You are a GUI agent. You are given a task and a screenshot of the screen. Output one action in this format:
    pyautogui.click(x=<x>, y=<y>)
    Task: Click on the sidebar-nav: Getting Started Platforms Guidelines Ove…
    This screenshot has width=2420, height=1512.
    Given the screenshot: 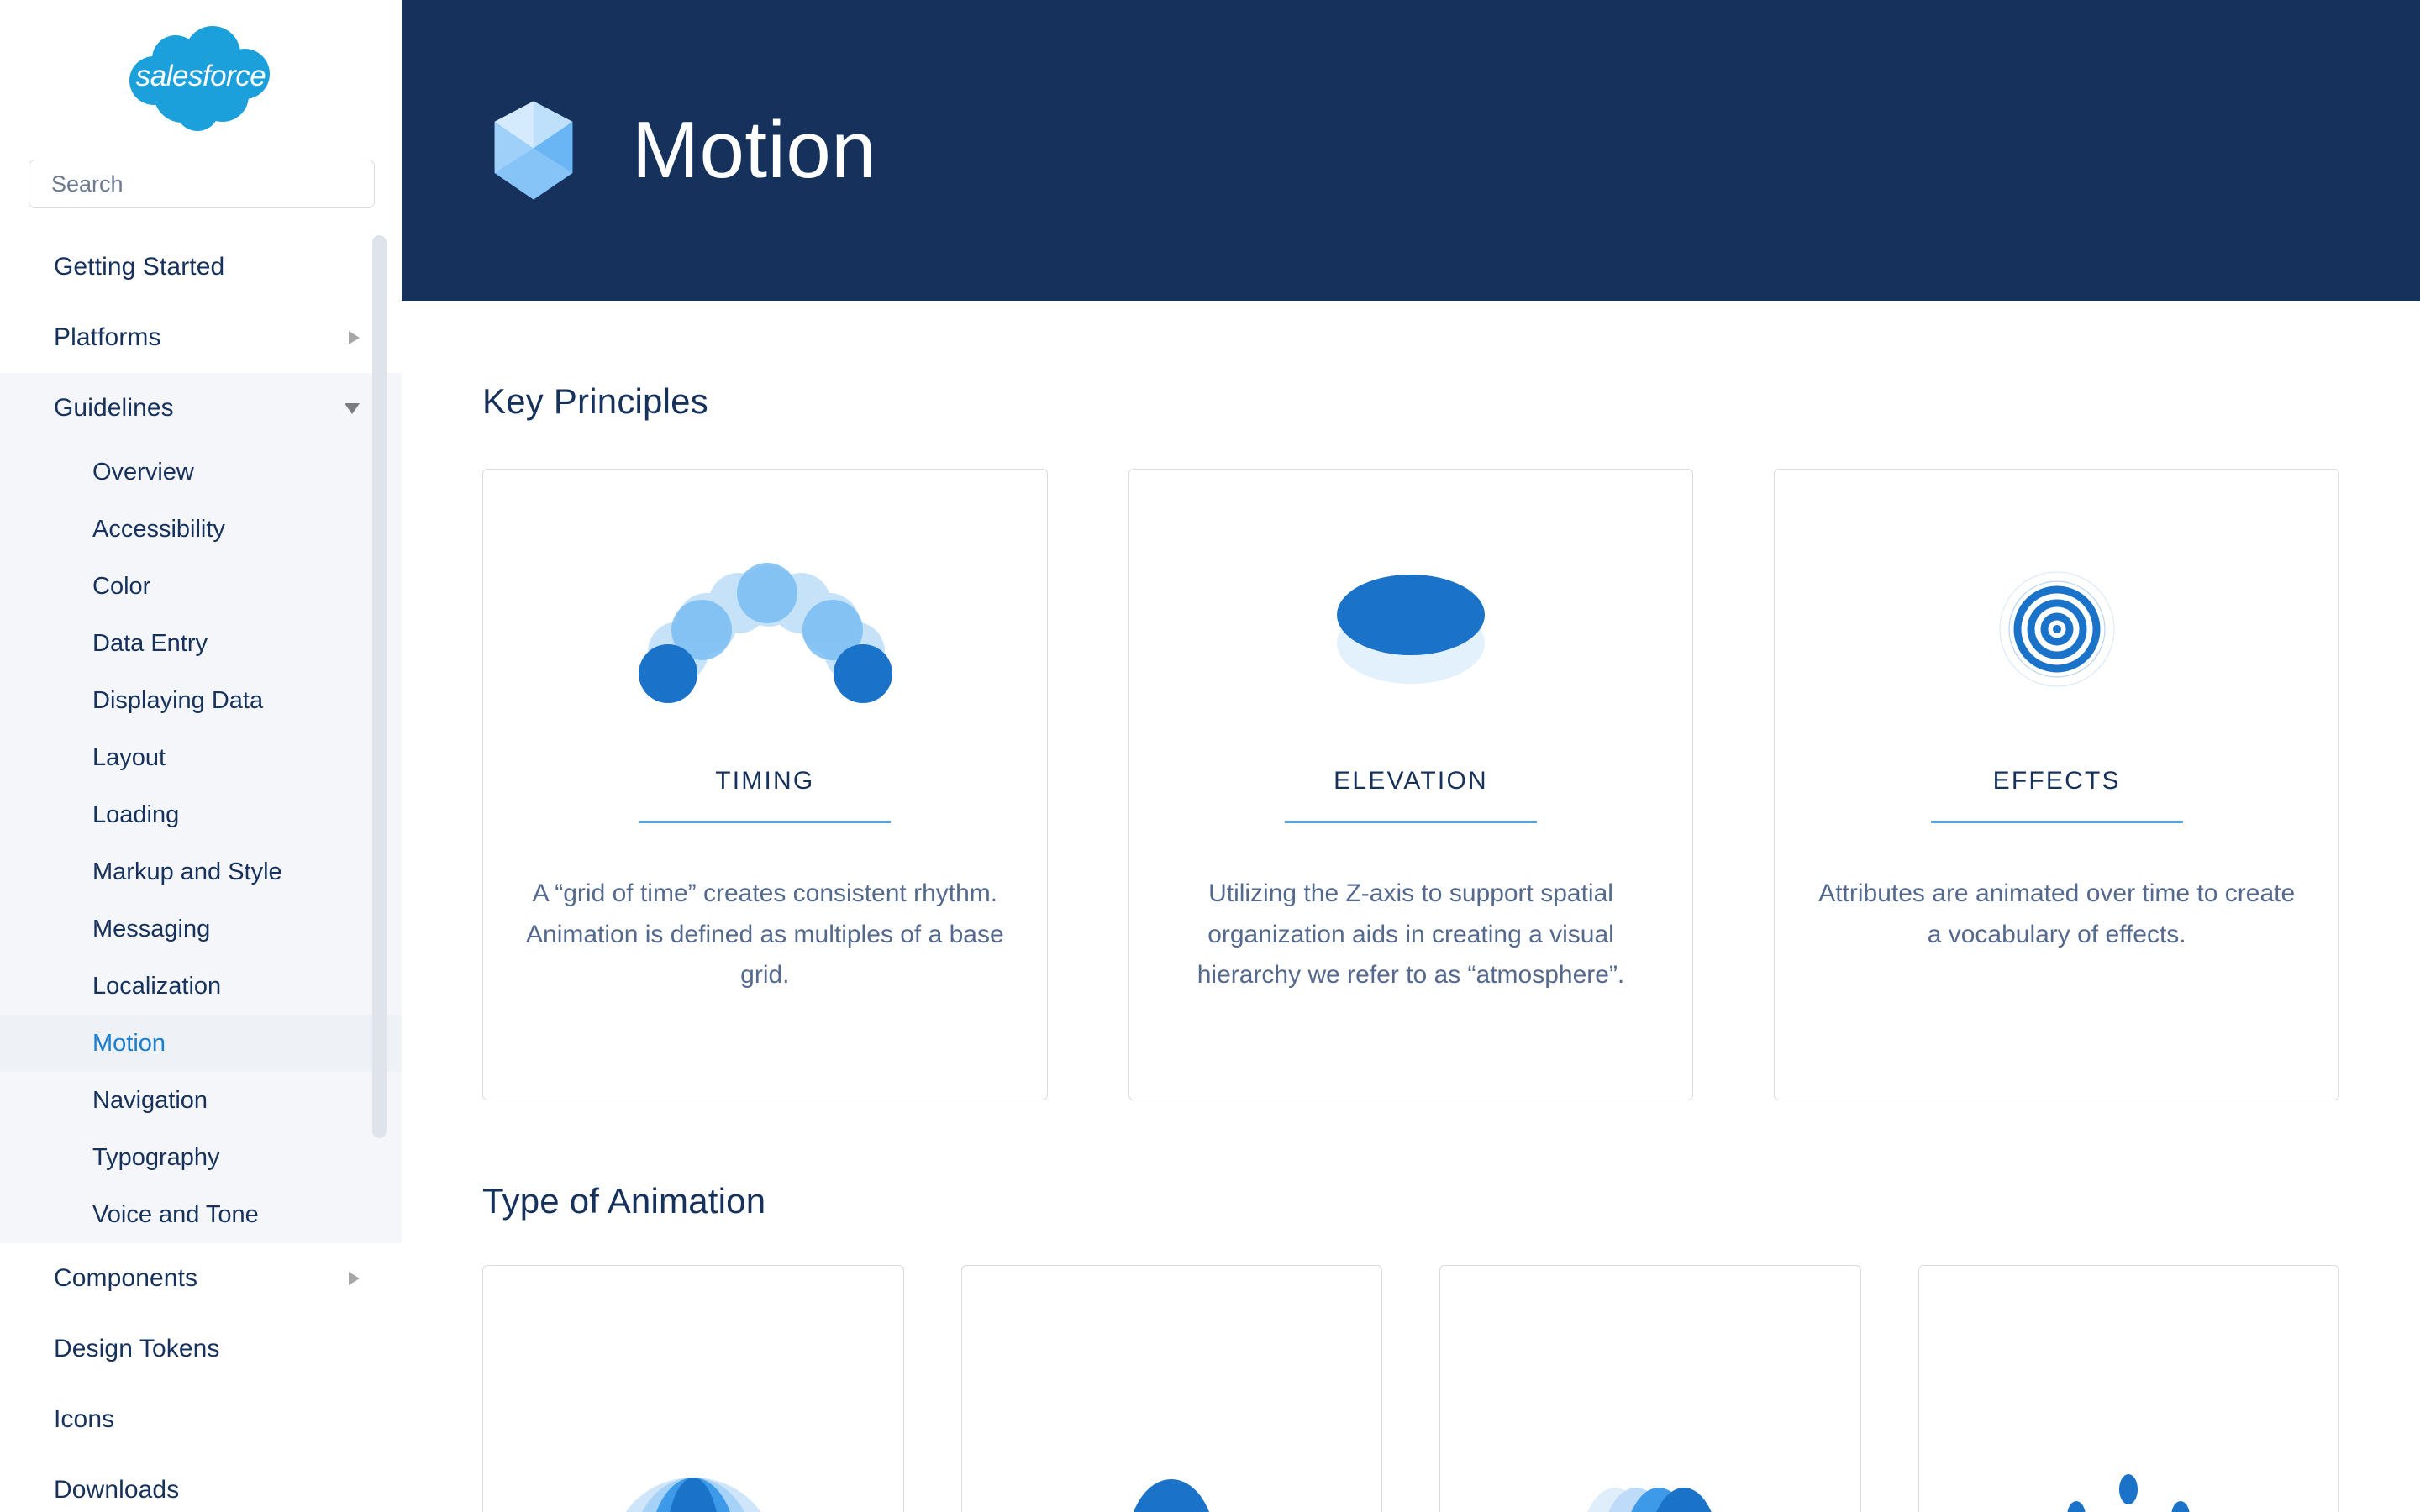 What is the action you would take?
    pyautogui.click(x=201, y=872)
    